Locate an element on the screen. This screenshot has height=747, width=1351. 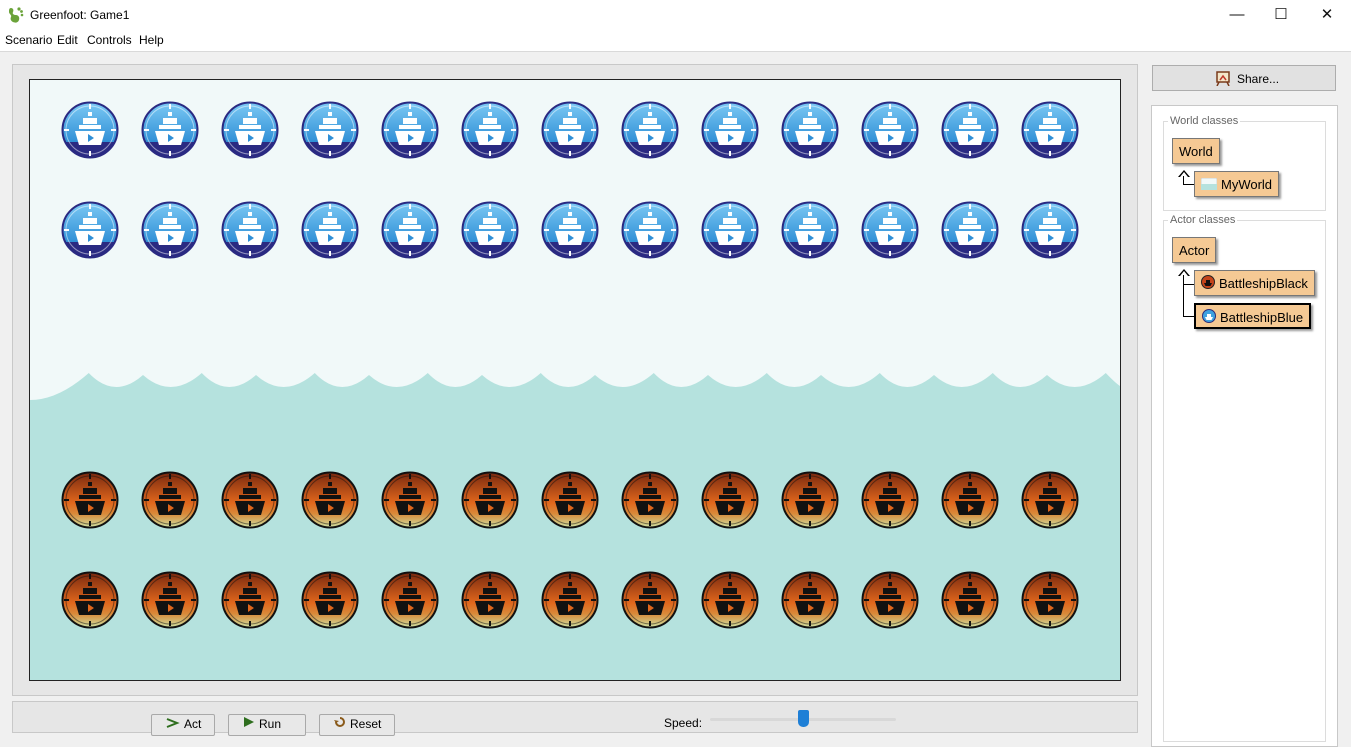
run-button: Run is located at coordinates (267, 725).